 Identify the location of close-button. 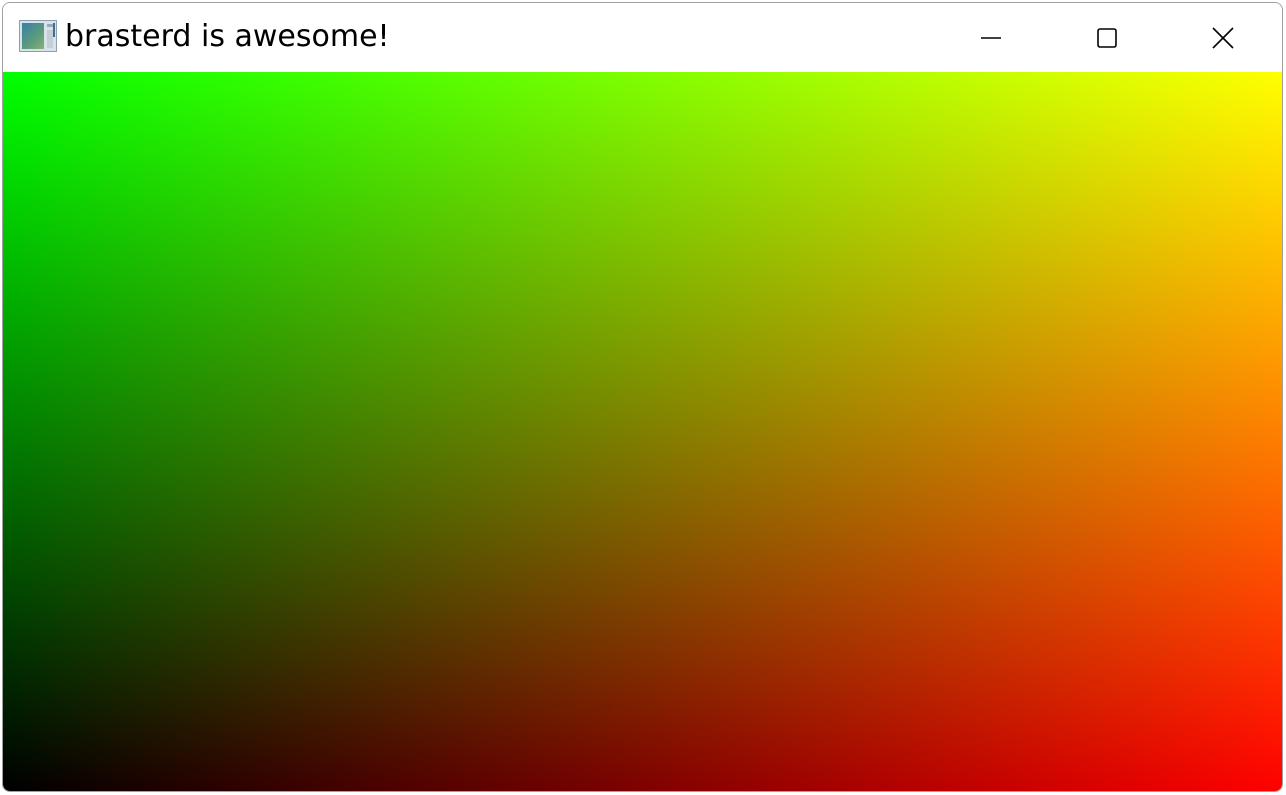
(1223, 37).